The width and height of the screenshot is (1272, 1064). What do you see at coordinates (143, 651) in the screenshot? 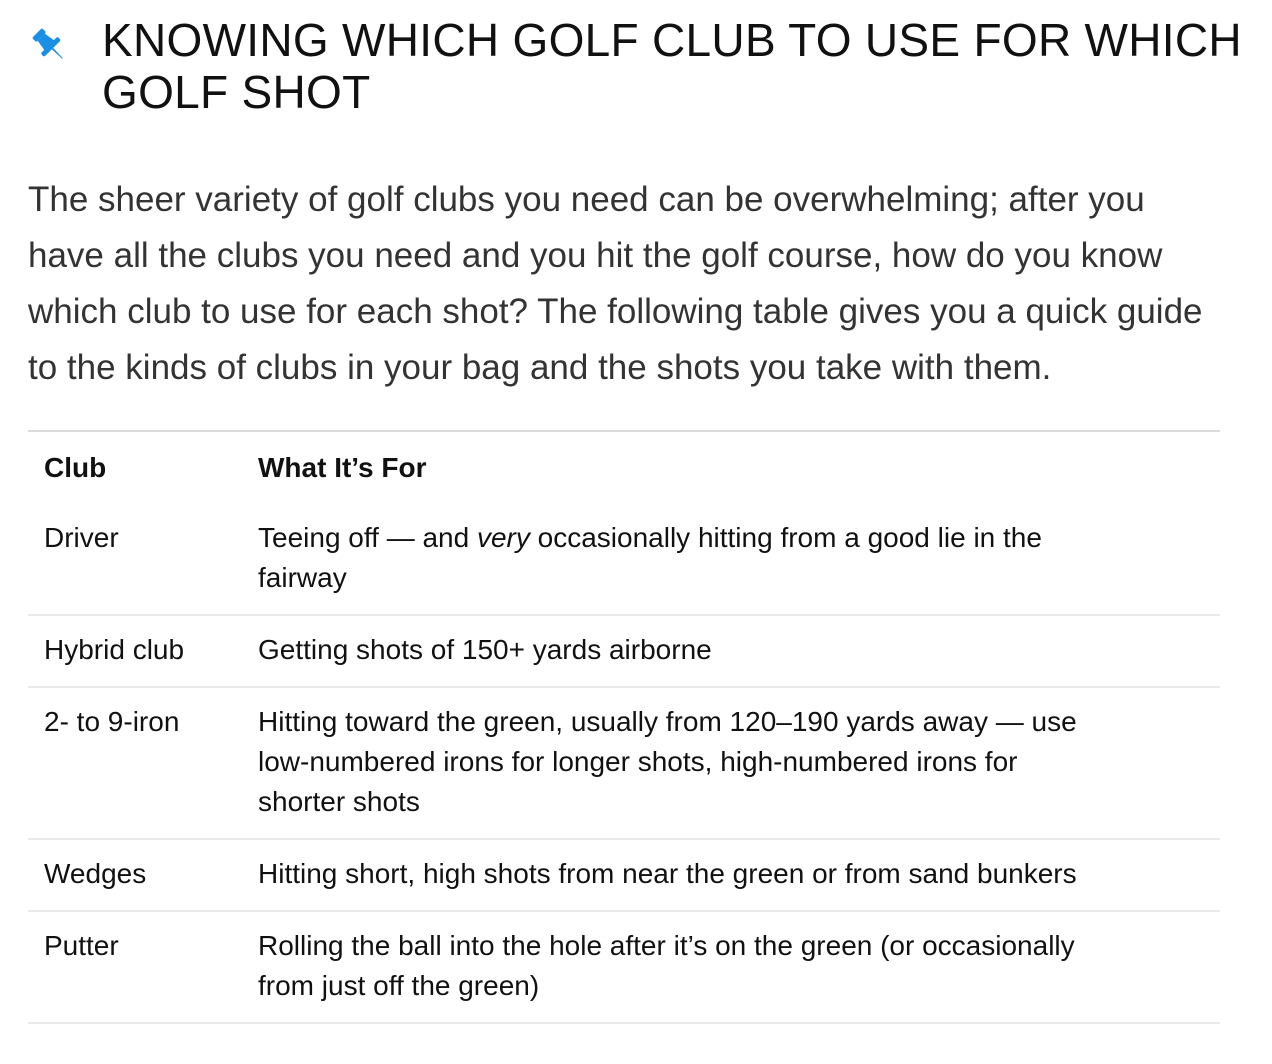
I see `club-name: Hybrid club` at bounding box center [143, 651].